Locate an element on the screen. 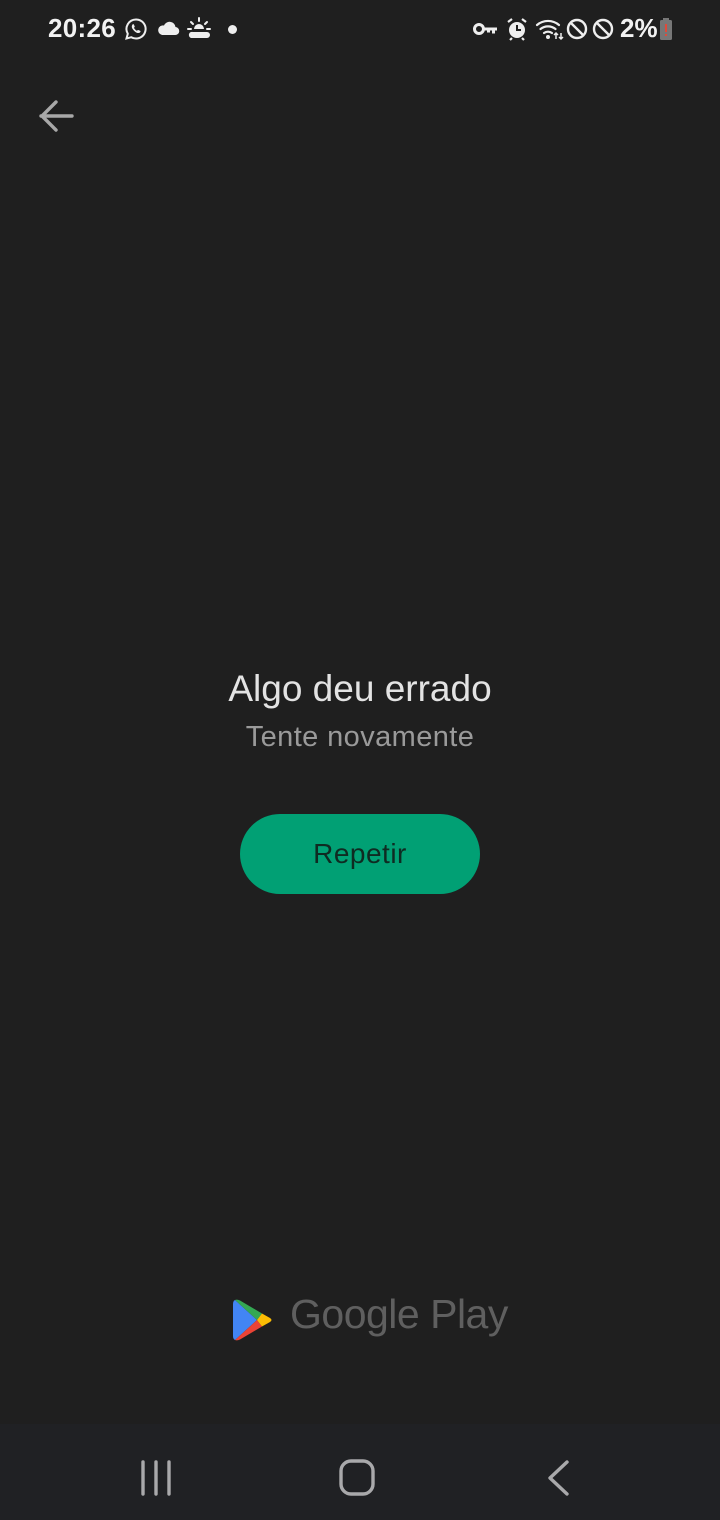 The width and height of the screenshot is (720, 1520). alarm-icon is located at coordinates (517, 29).